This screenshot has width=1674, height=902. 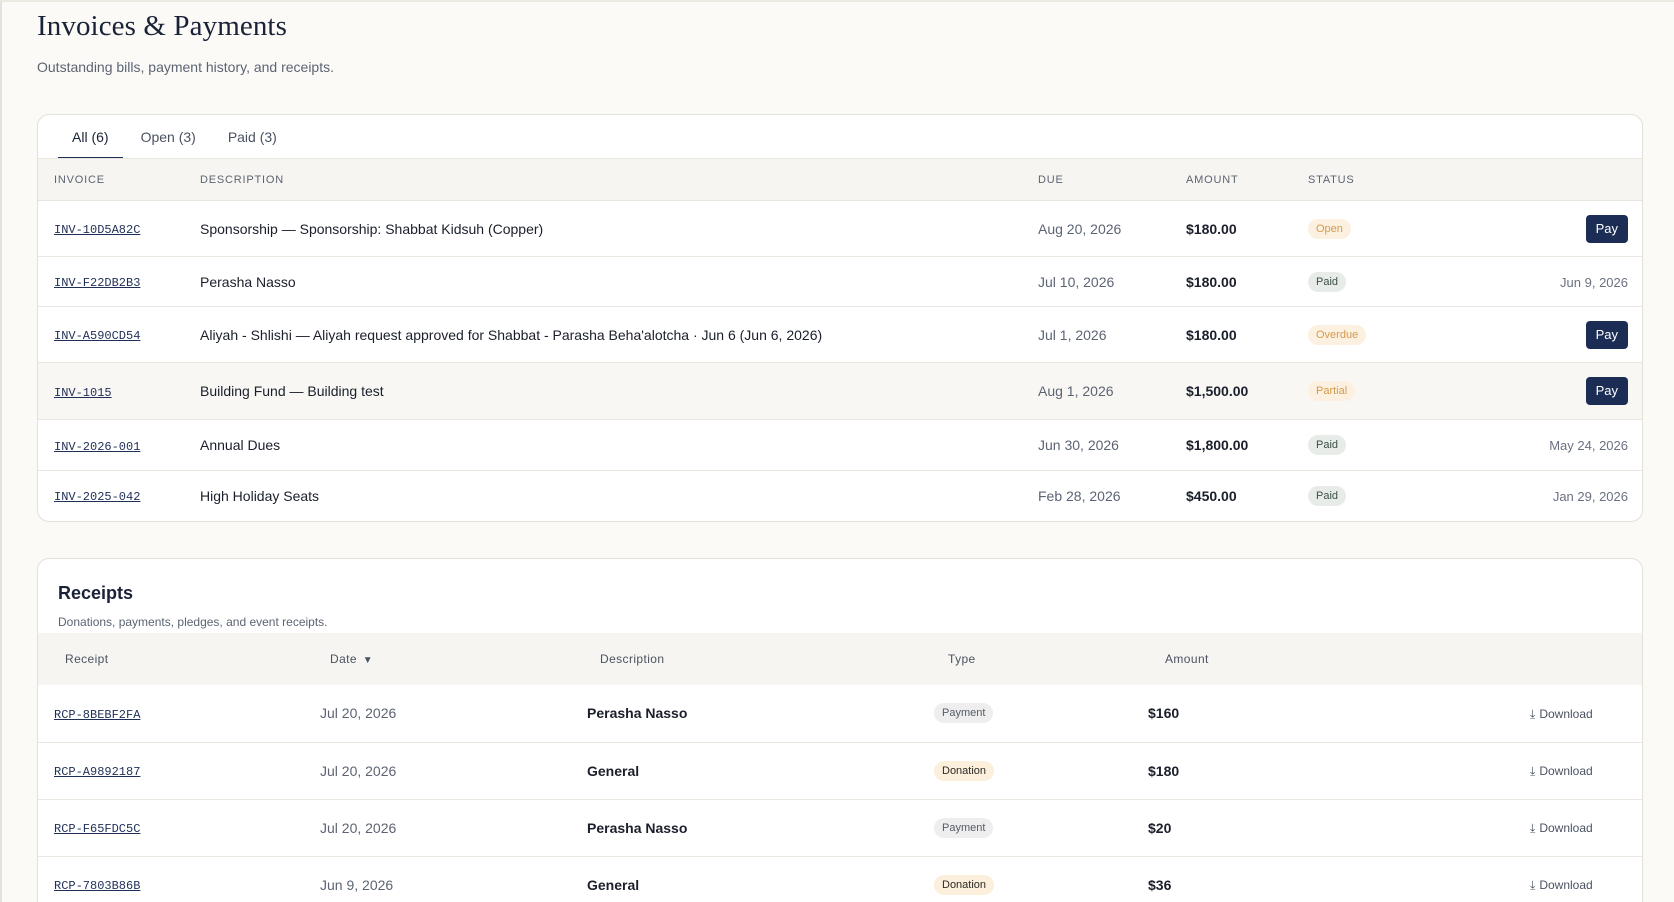 I want to click on invoice-link: INV-1015, so click(x=83, y=393).